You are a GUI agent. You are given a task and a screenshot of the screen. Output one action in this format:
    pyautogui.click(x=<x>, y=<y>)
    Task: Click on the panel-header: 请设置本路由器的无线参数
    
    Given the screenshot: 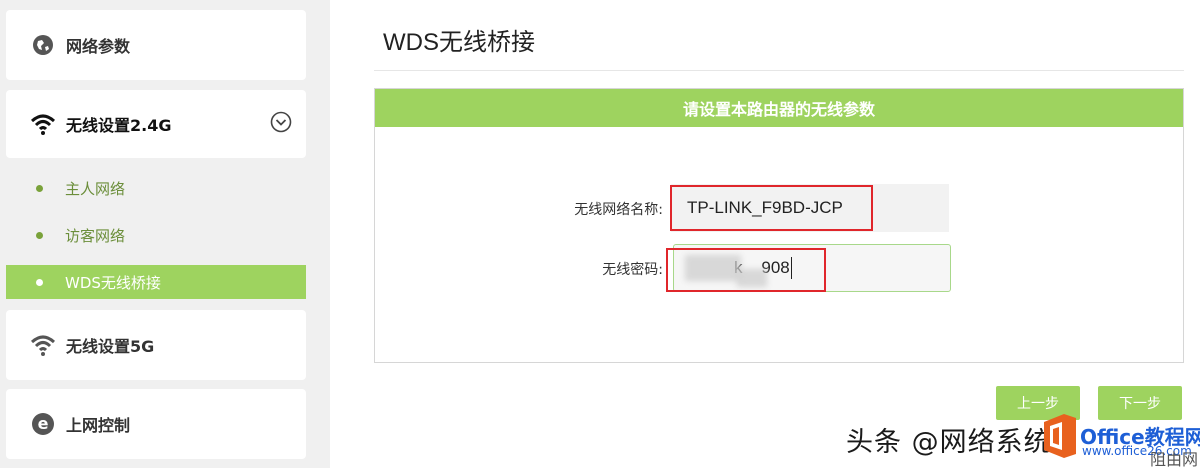 What is the action you would take?
    pyautogui.click(x=779, y=108)
    